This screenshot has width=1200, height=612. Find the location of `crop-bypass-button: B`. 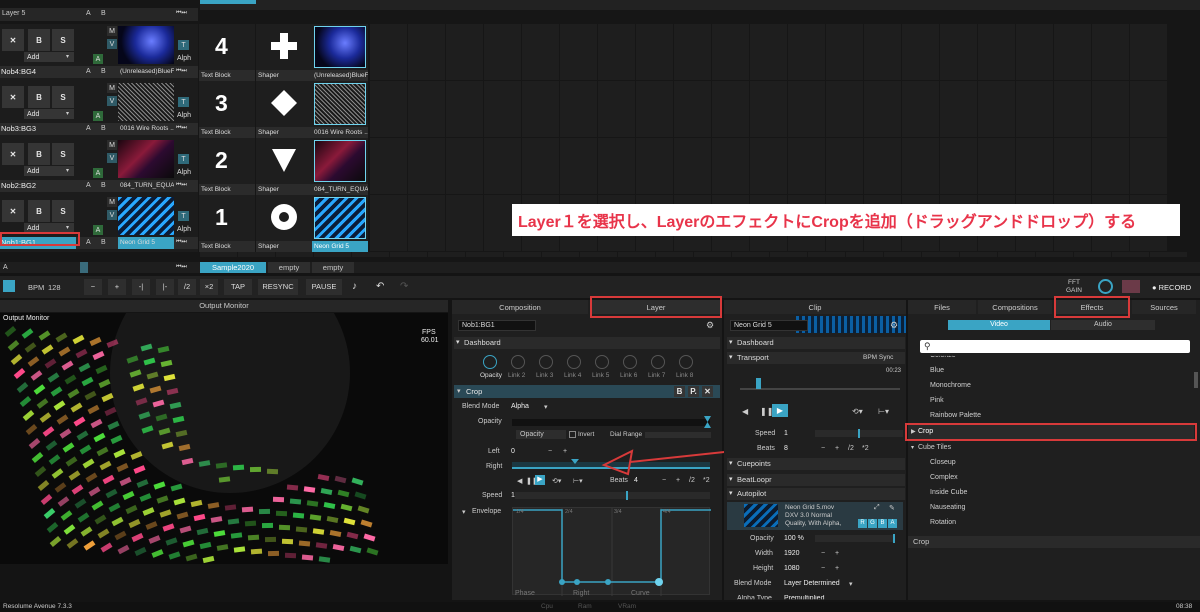

crop-bypass-button: B is located at coordinates (679, 391).